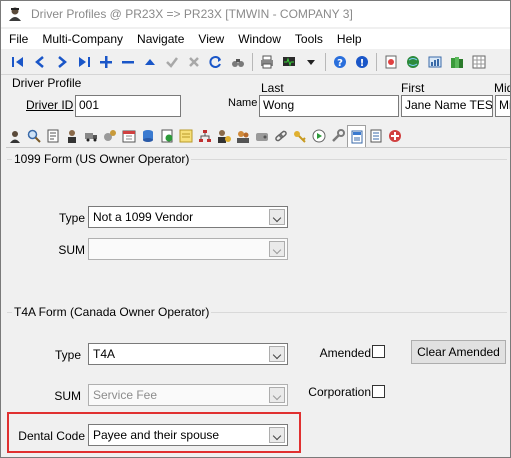  Describe the element at coordinates (337, 136) in the screenshot. I see `tab-wrench-icon` at that location.